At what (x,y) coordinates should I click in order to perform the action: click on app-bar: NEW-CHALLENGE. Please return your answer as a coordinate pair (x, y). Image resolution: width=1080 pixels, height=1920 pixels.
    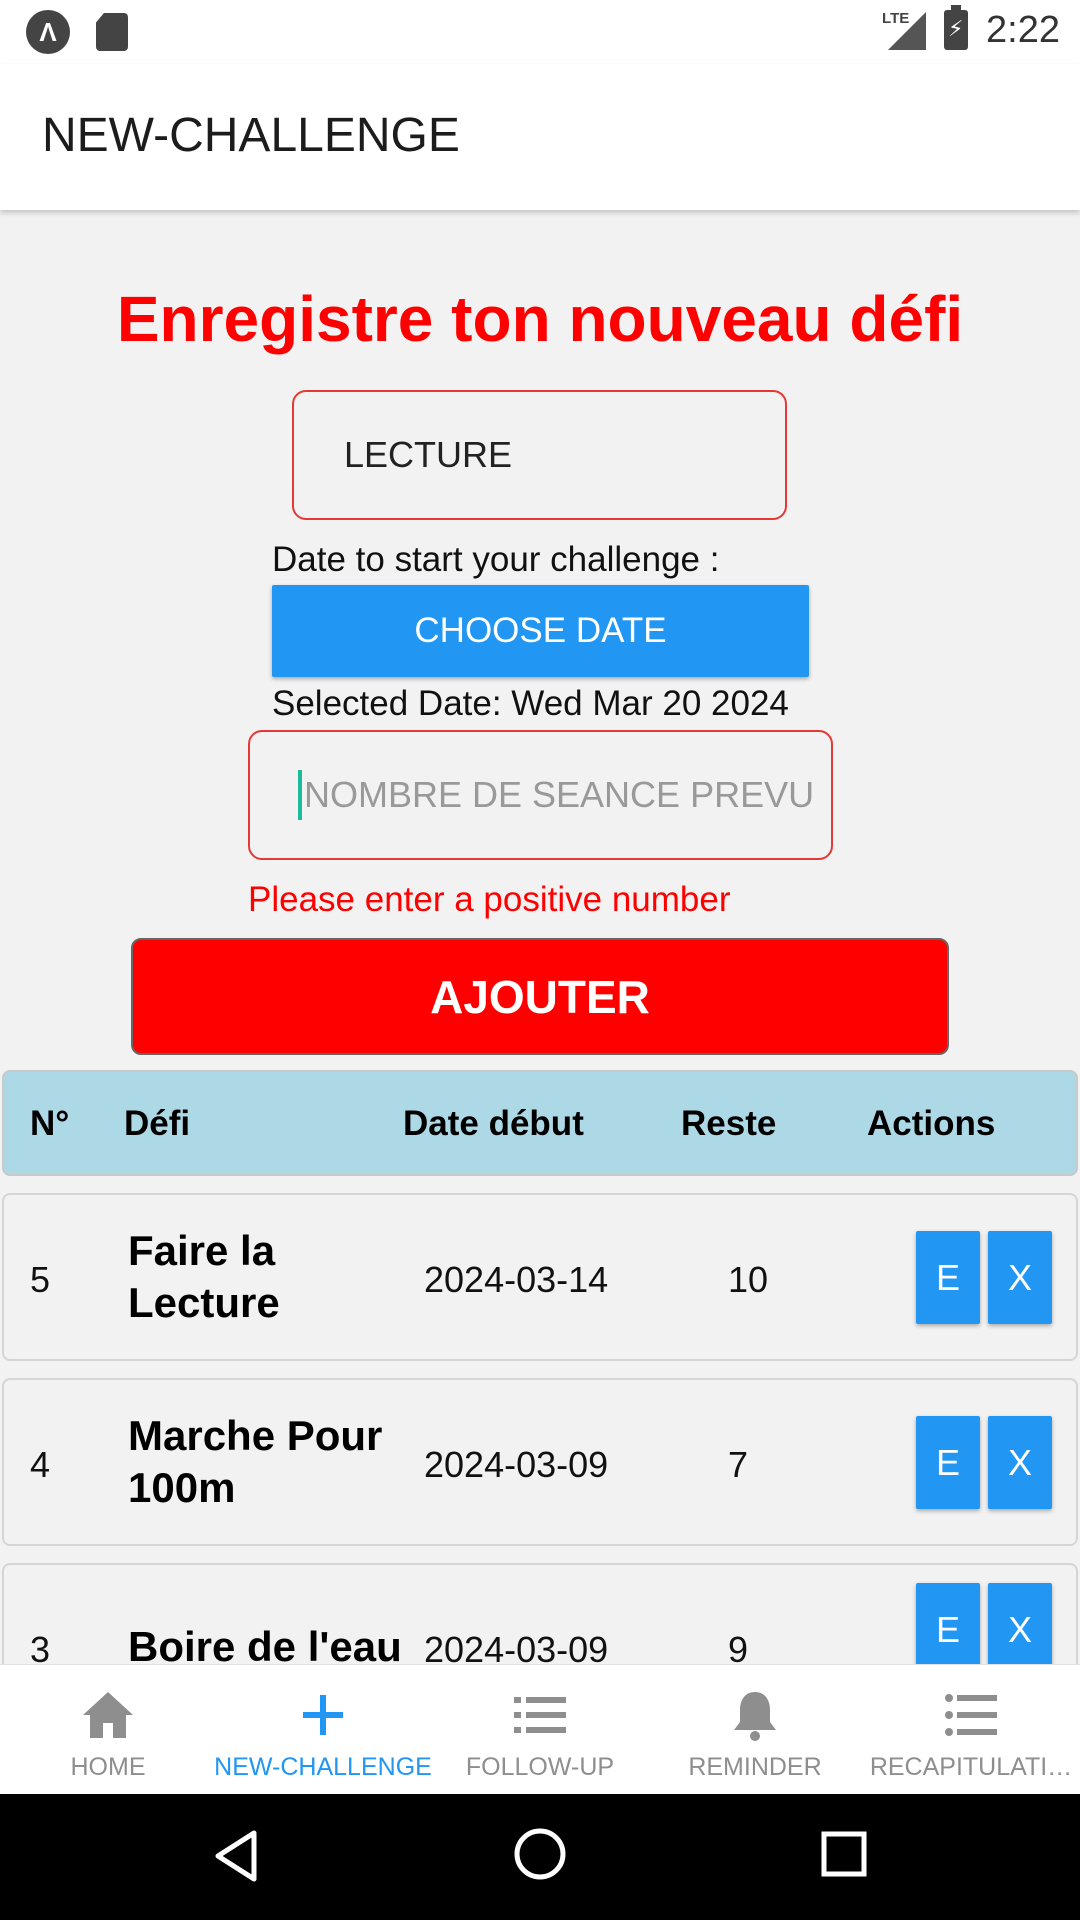
    Looking at the image, I should click on (540, 137).